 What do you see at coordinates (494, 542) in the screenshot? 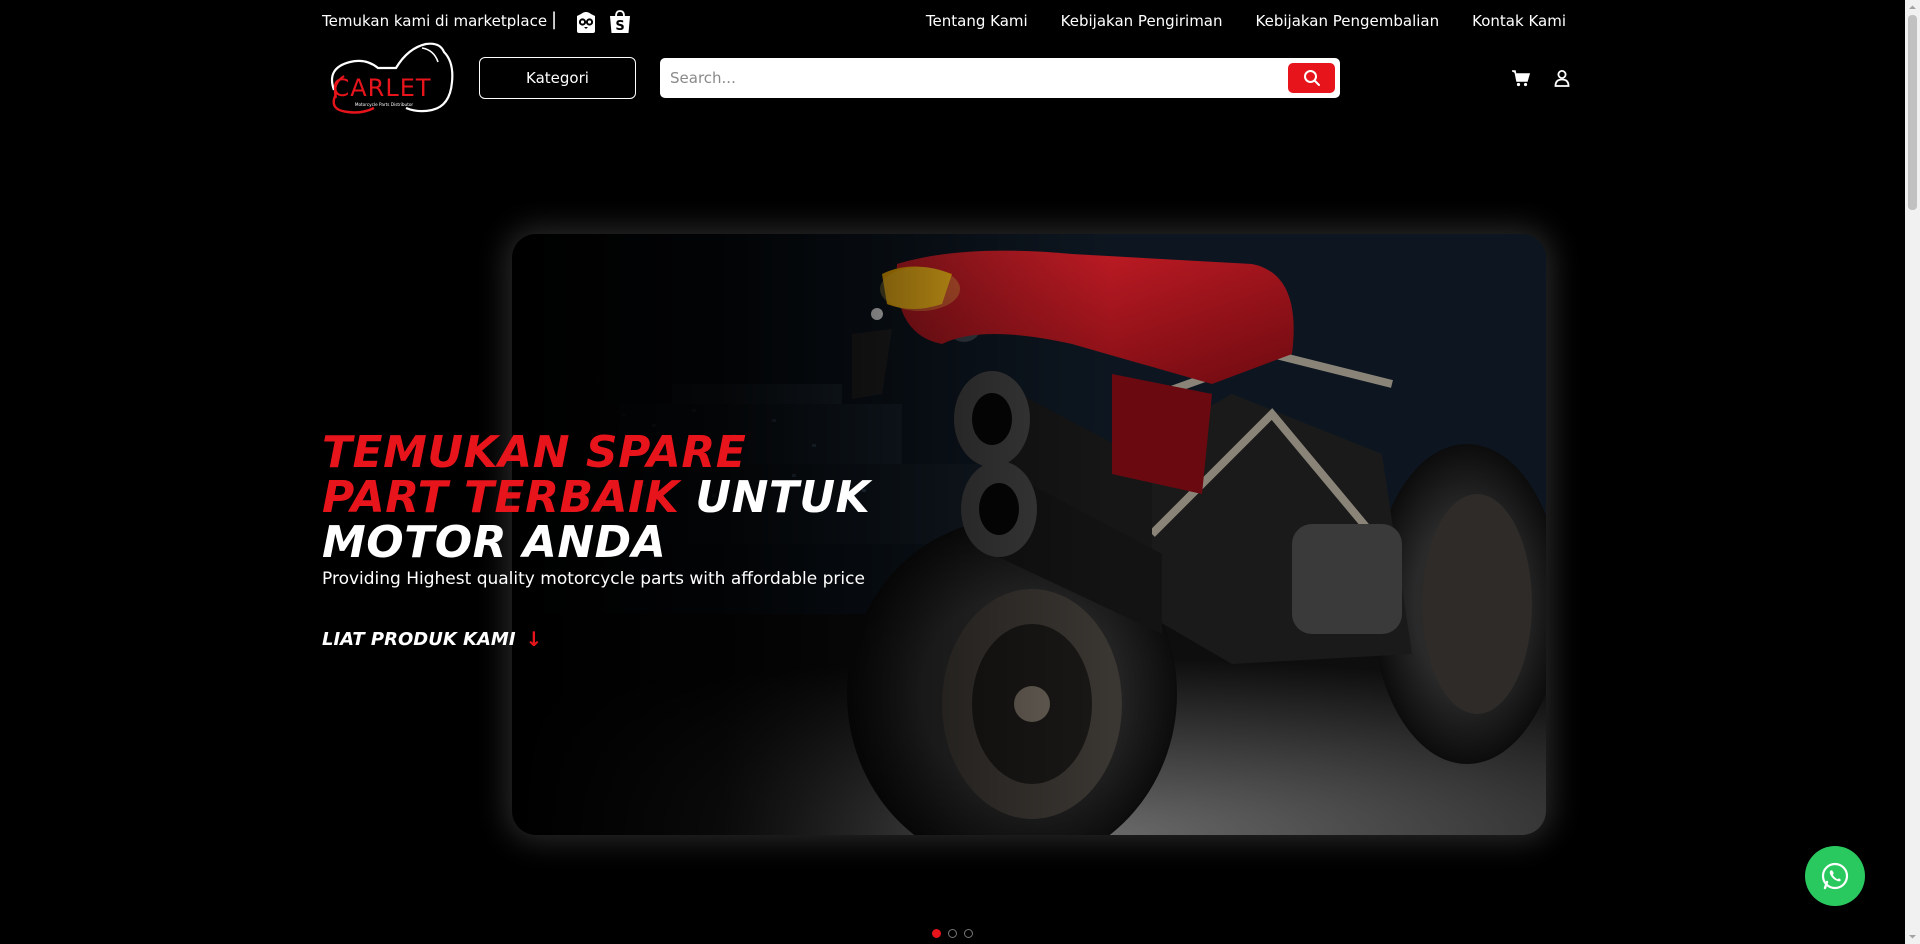
I see `headline-white-2: MOTOR ANDA` at bounding box center [494, 542].